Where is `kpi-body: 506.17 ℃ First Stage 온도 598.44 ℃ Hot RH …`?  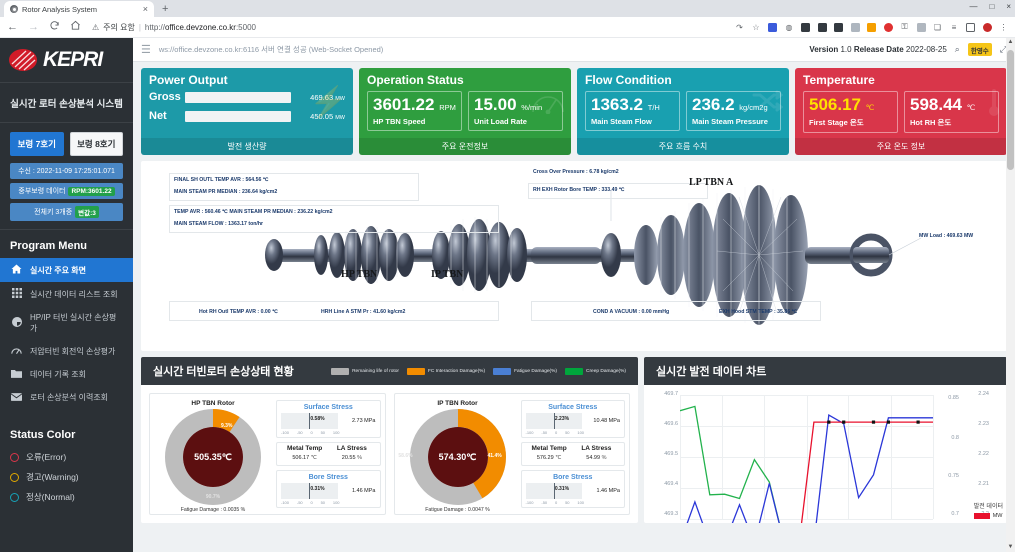 kpi-body: 506.17 ℃ First Stage 온도 598.44 ℃ Hot RH … is located at coordinates (901, 114).